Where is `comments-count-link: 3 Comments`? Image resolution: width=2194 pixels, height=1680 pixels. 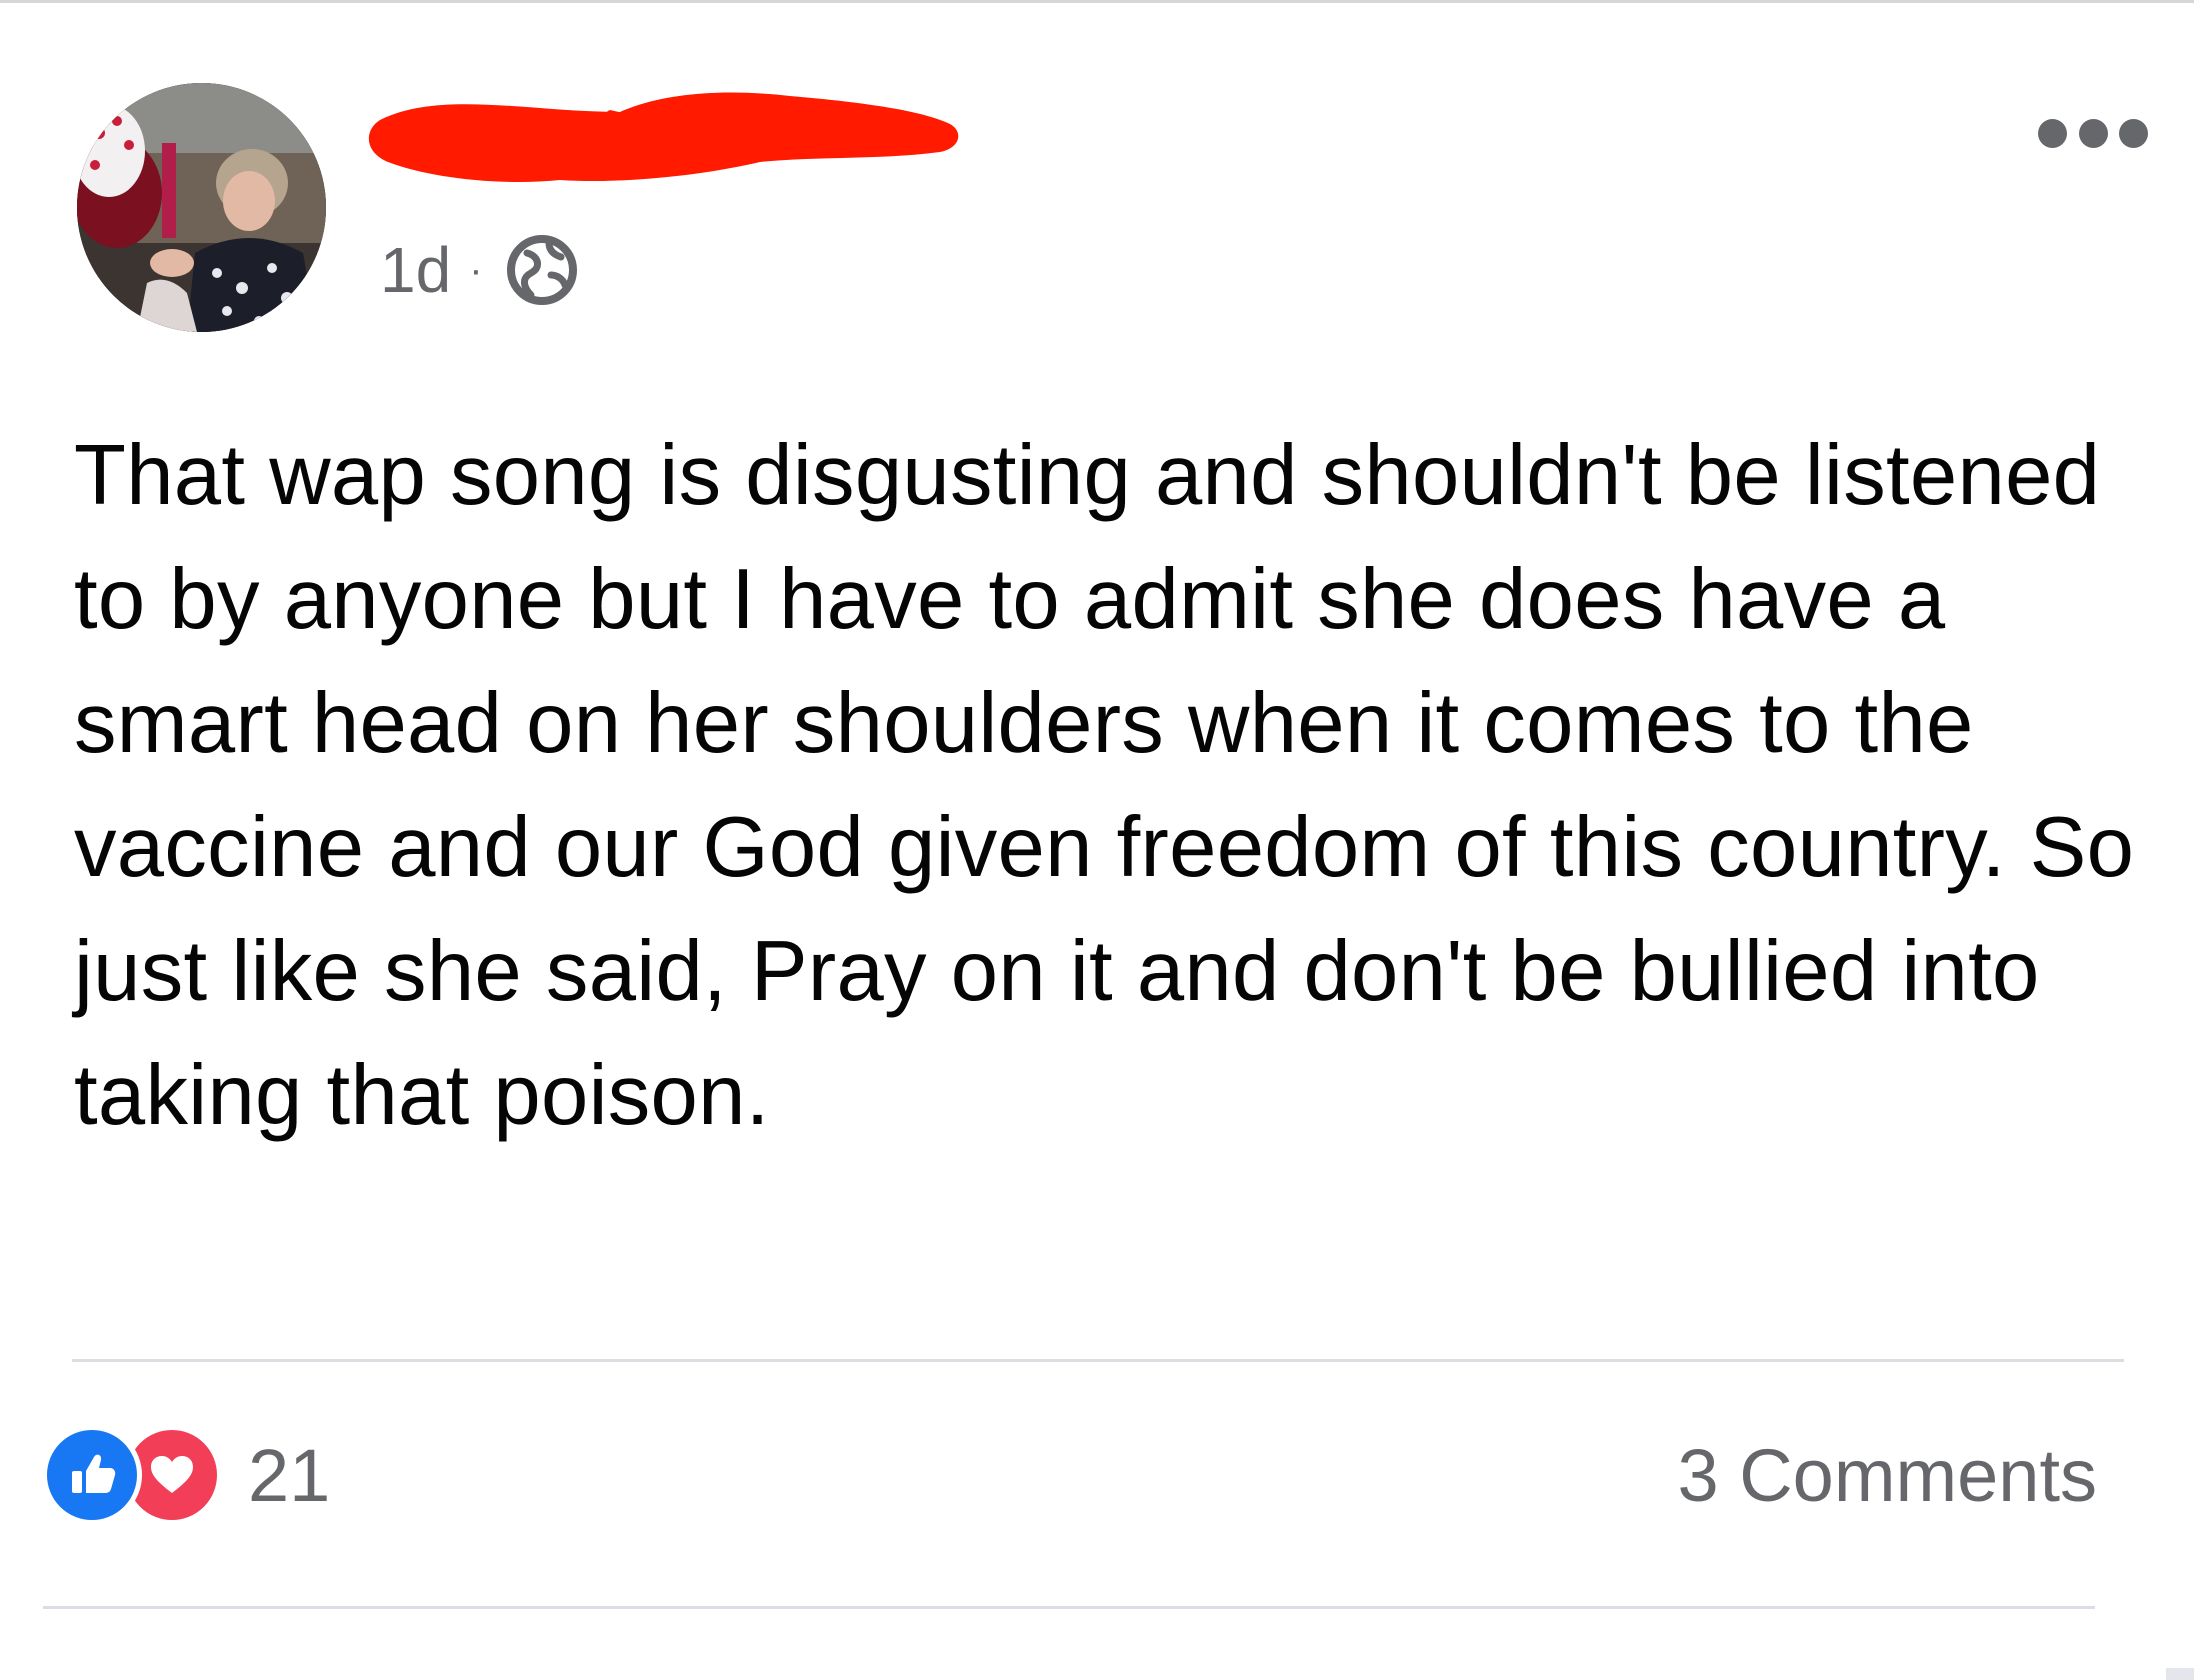 comments-count-link: 3 Comments is located at coordinates (1887, 1475).